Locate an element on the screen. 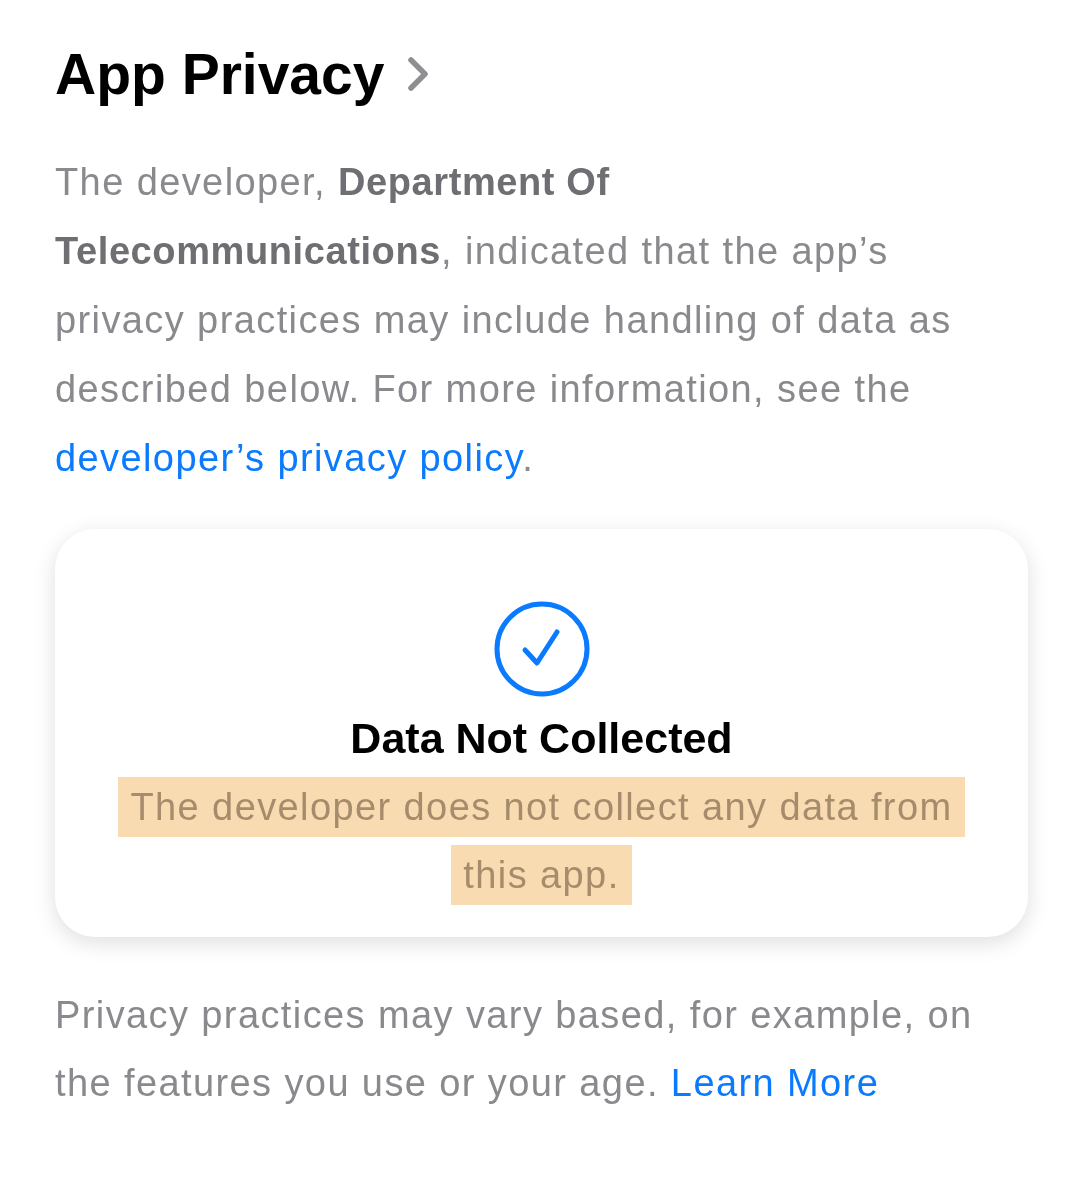 This screenshot has height=1200, width=1084. check-circle-icon is located at coordinates (541, 649).